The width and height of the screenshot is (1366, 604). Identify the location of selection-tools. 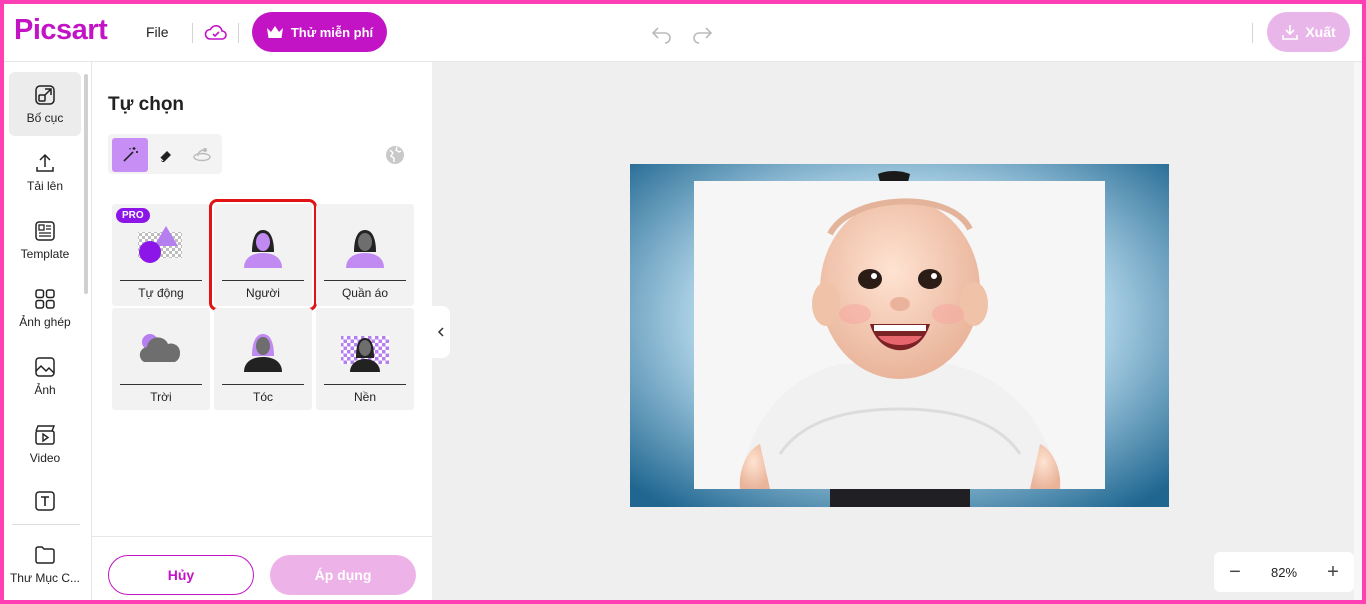
(165, 154).